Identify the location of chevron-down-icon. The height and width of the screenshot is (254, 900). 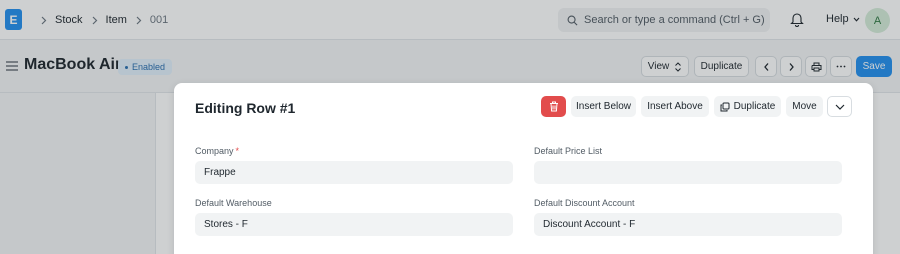
(839, 107).